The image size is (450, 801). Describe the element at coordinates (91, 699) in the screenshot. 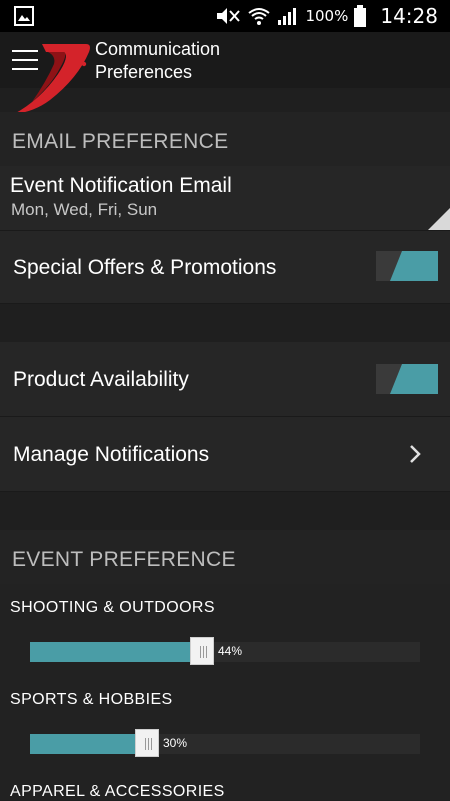

I see `category-label: SPORTS & HOBBIES` at that location.